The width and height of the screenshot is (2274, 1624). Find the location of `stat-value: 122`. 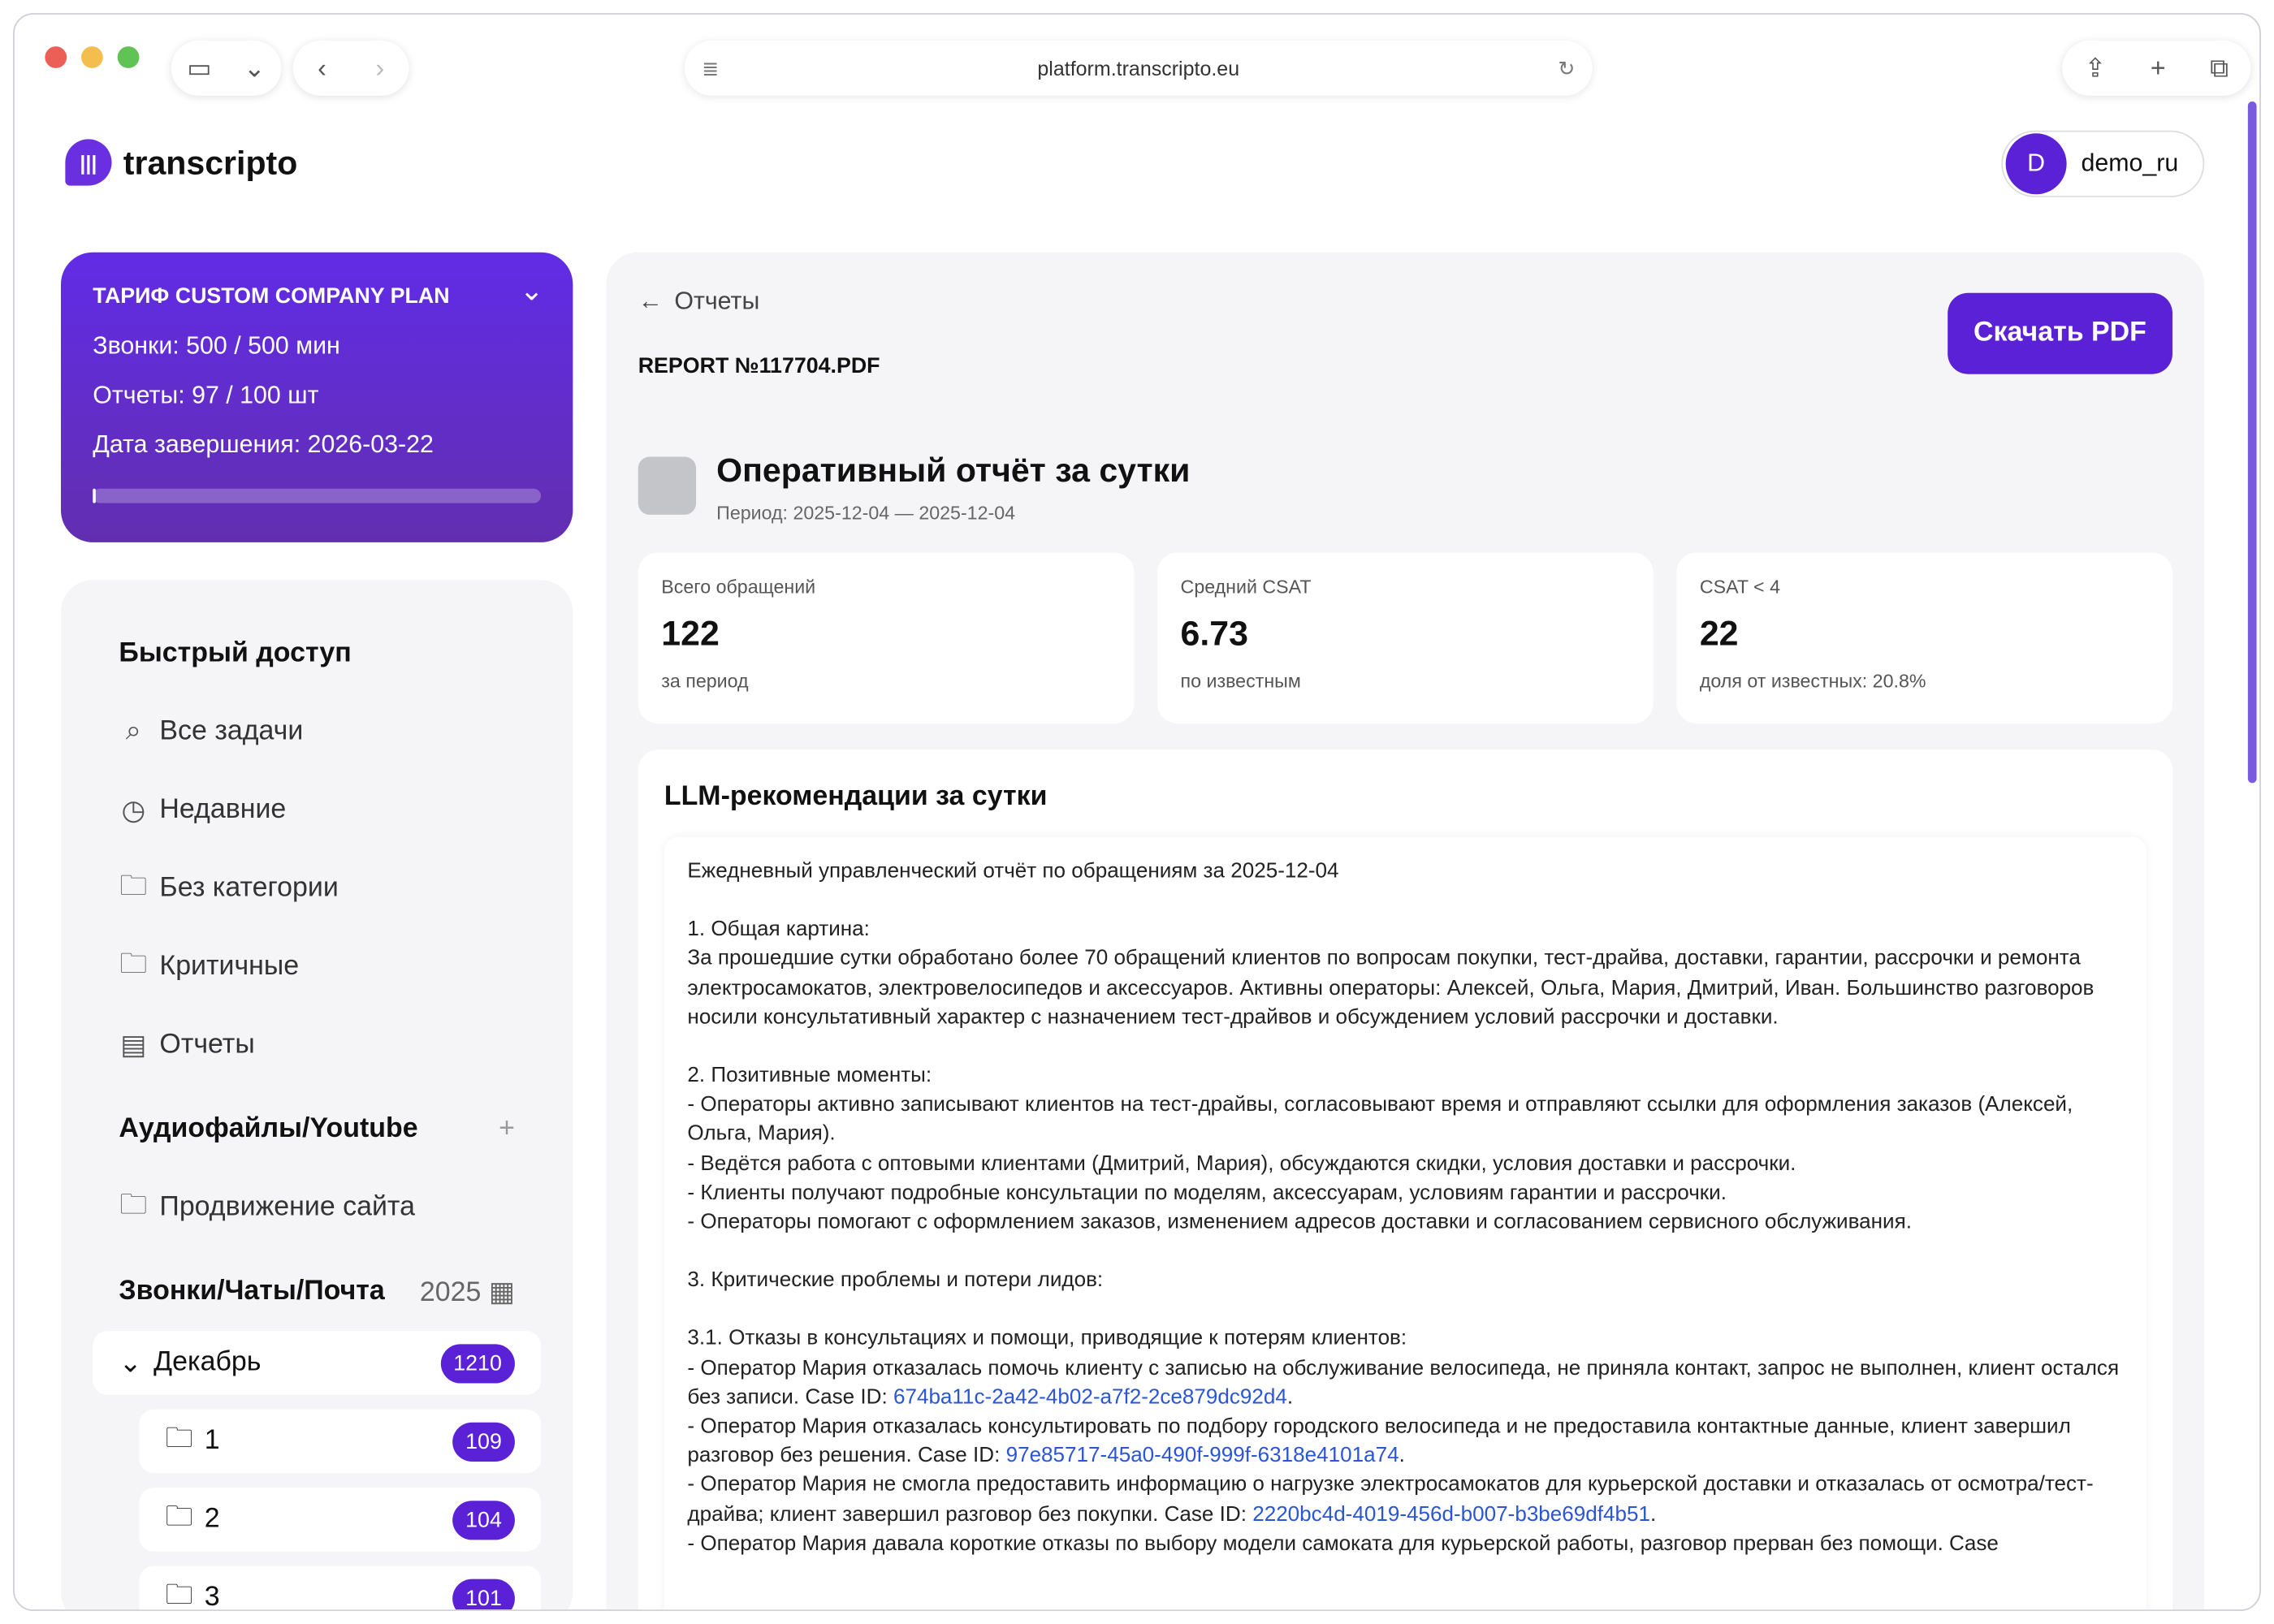

stat-value: 122 is located at coordinates (690, 634).